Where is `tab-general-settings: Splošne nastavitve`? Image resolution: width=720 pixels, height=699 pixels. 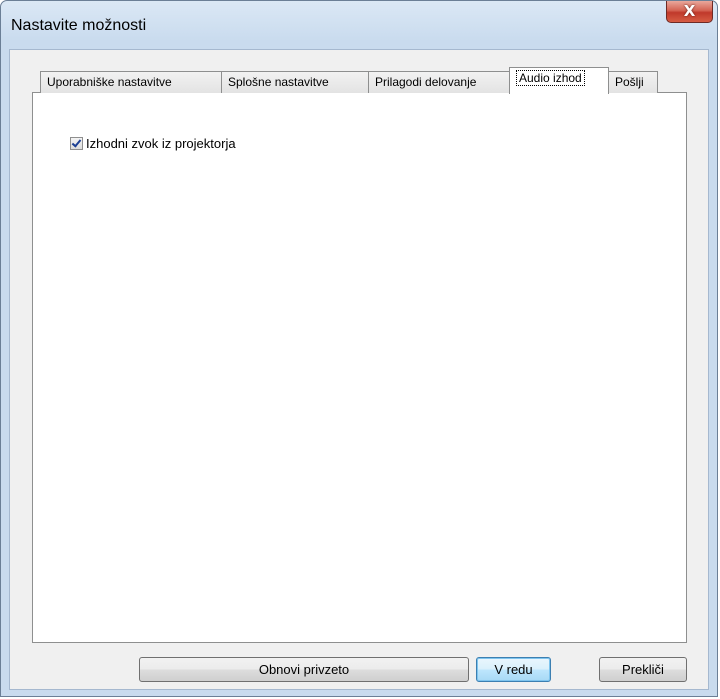 tab-general-settings: Splošne nastavitve is located at coordinates (295, 82).